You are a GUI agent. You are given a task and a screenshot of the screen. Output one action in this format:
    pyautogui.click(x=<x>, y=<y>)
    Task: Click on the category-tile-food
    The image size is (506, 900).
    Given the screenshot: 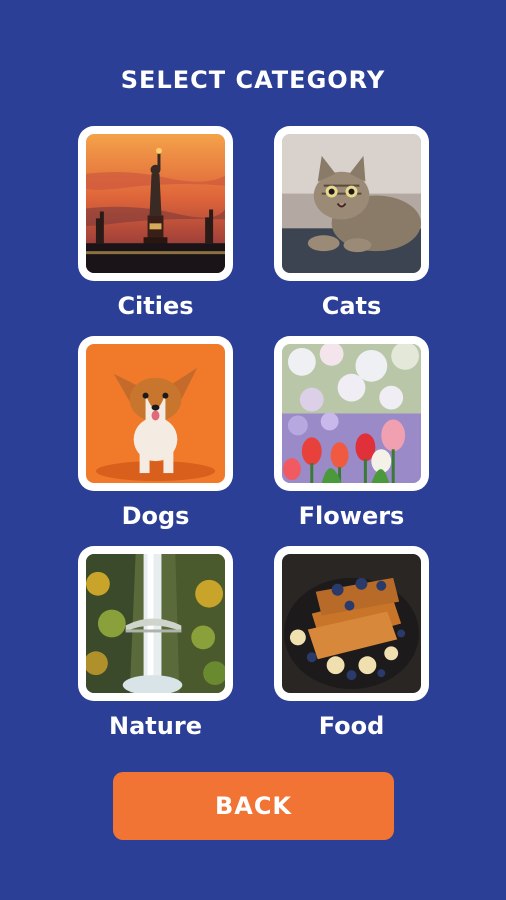 What is the action you would take?
    pyautogui.click(x=351, y=623)
    